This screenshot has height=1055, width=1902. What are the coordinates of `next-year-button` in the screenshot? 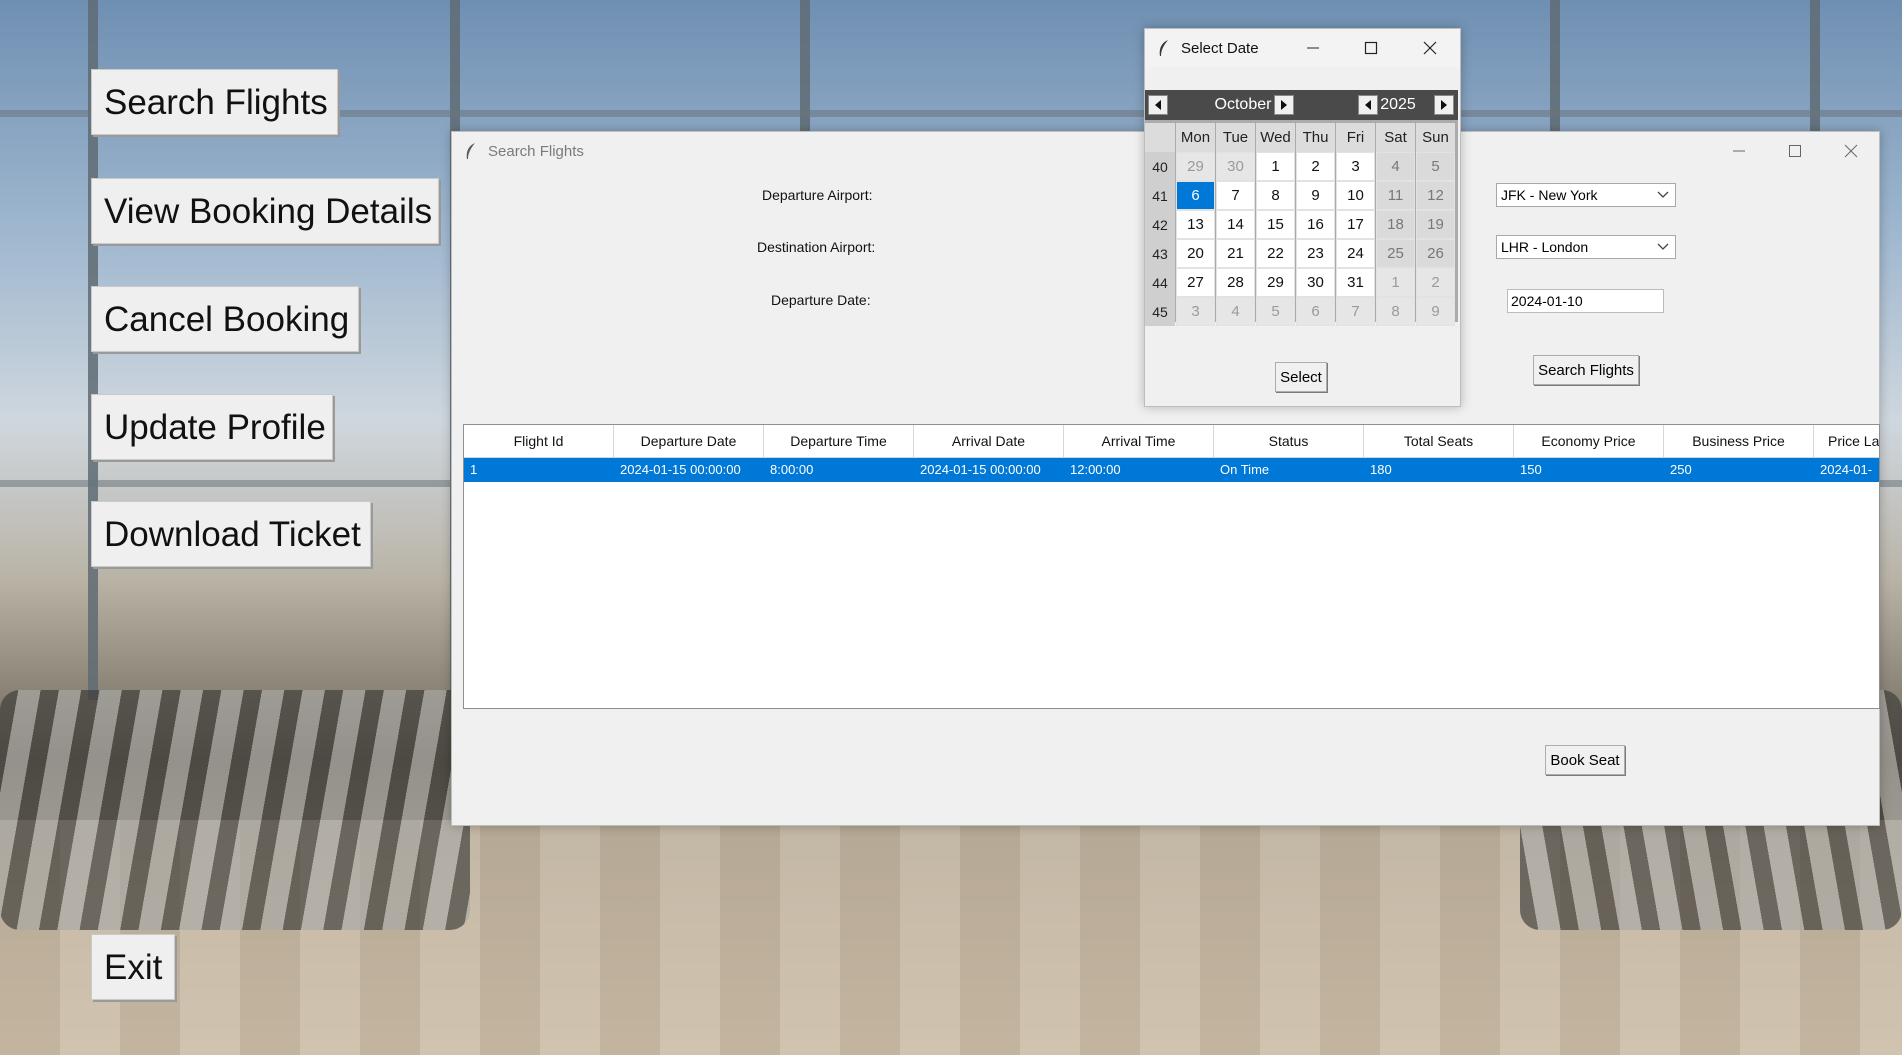 It's located at (1444, 105).